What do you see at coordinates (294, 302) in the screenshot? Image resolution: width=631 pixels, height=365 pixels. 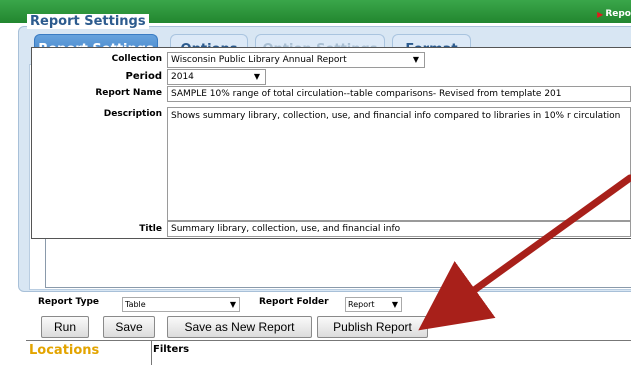 I see `report-folder-label: Report Folder` at bounding box center [294, 302].